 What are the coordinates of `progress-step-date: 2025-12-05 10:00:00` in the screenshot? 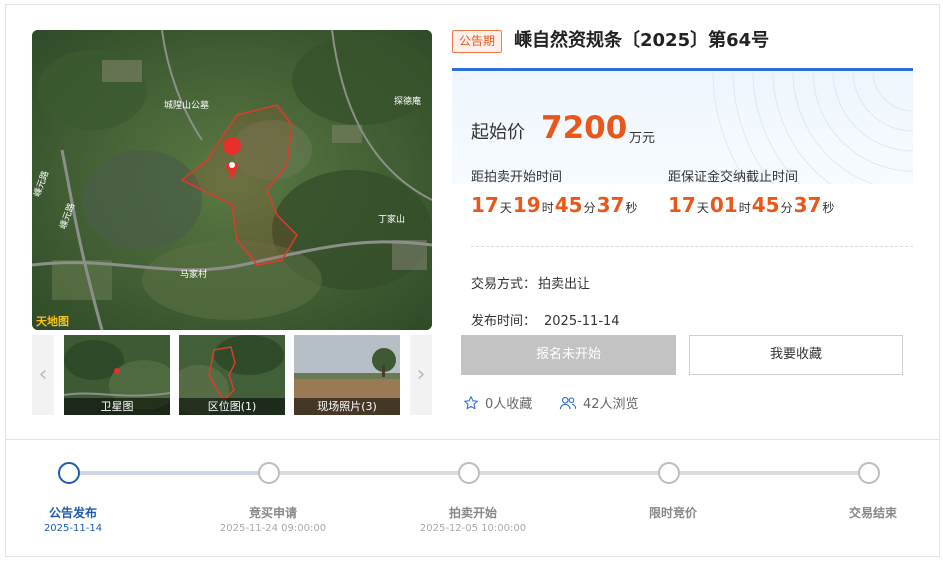 It's located at (473, 528).